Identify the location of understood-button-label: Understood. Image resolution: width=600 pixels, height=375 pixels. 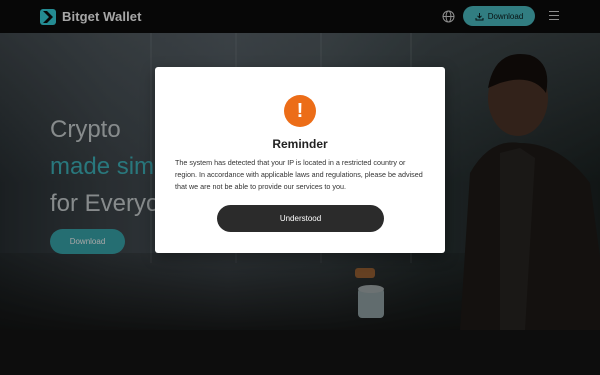
(300, 218).